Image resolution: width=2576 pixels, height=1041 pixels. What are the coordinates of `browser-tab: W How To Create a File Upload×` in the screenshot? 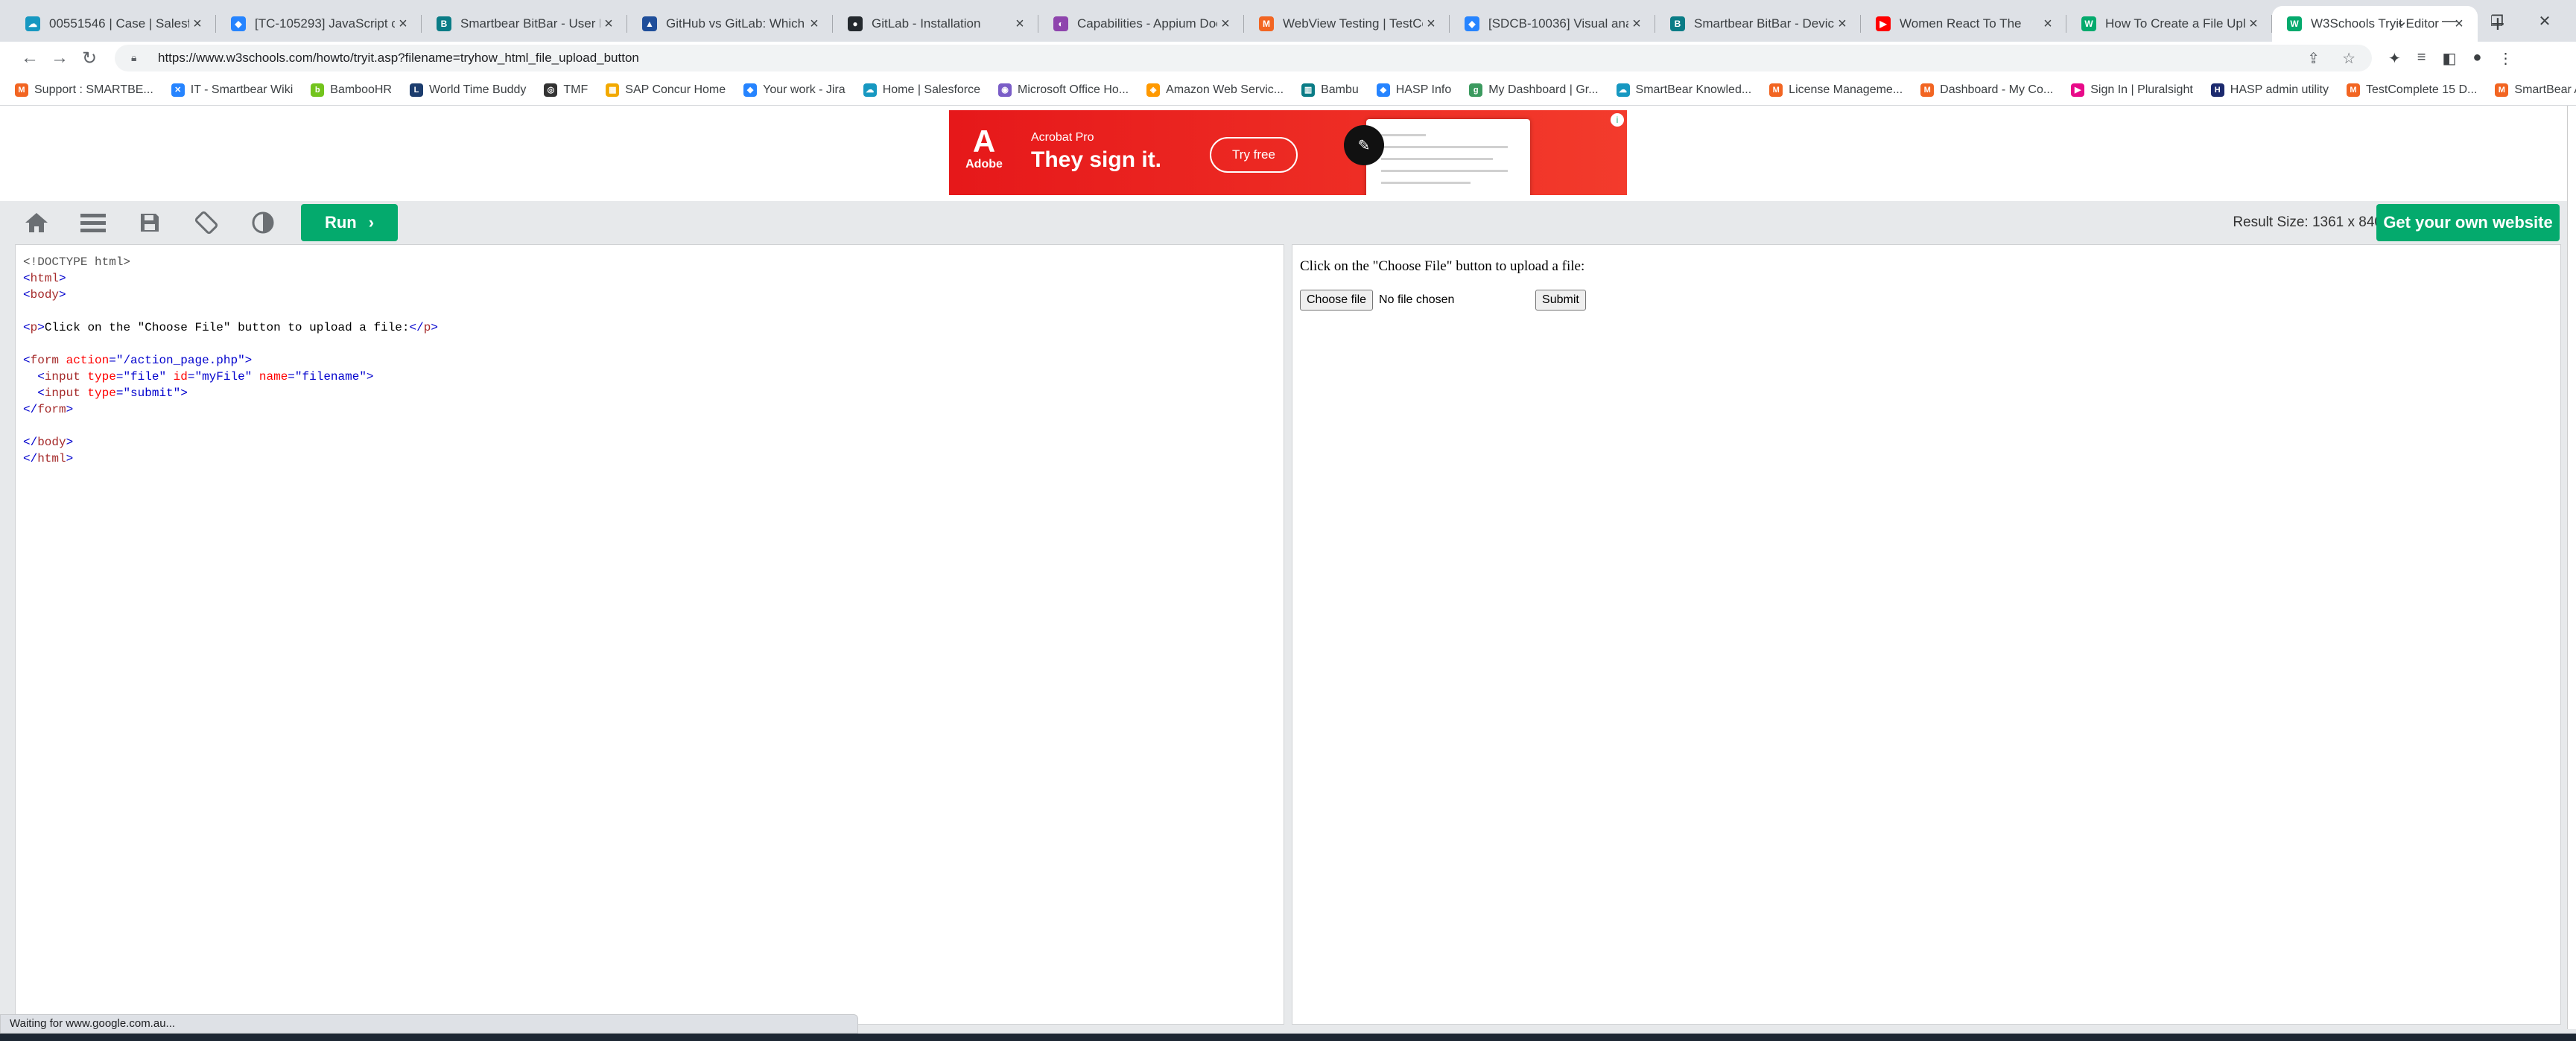 It's located at (2169, 24).